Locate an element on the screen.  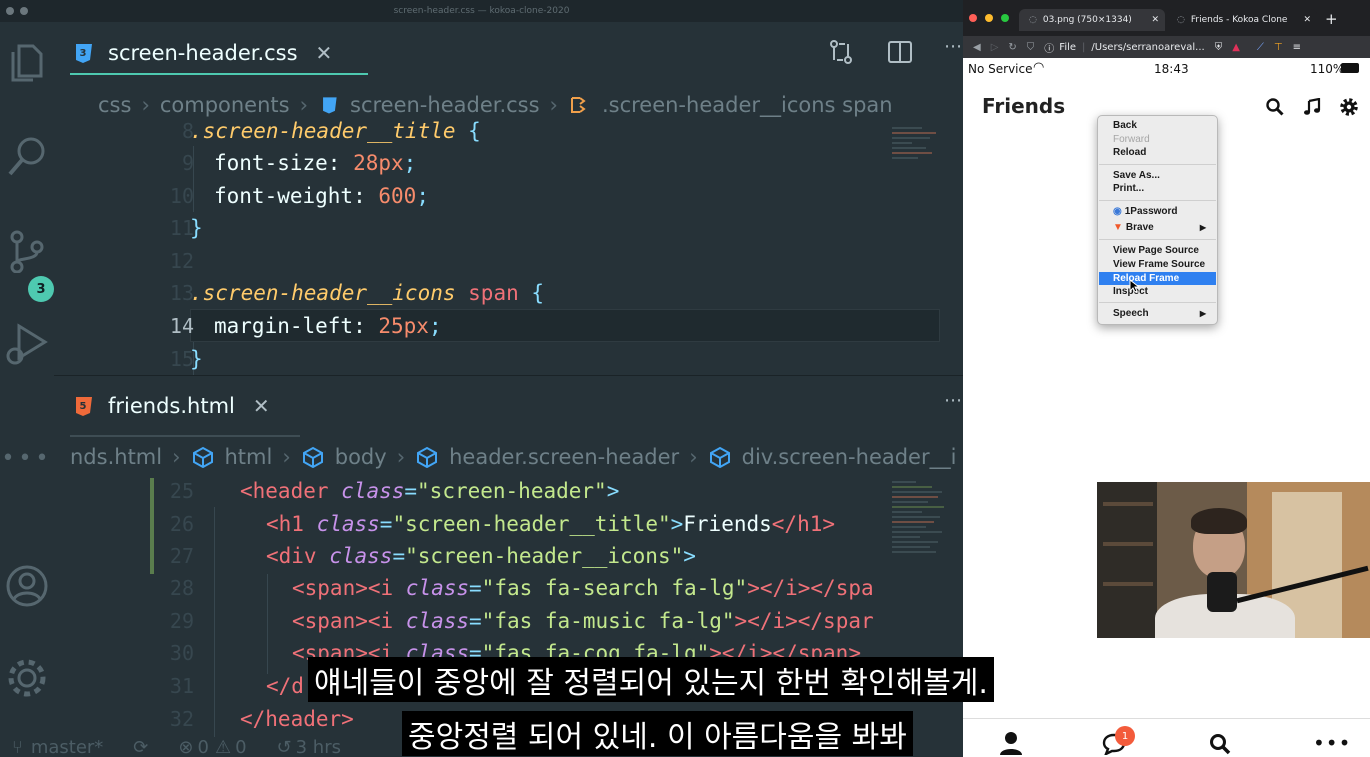
back-icon: ◀ is located at coordinates (977, 47).